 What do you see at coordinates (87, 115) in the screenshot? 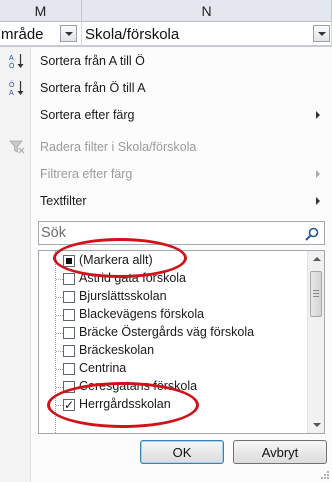
I see `menu-item-sort-color-label: Sortera efter färg` at bounding box center [87, 115].